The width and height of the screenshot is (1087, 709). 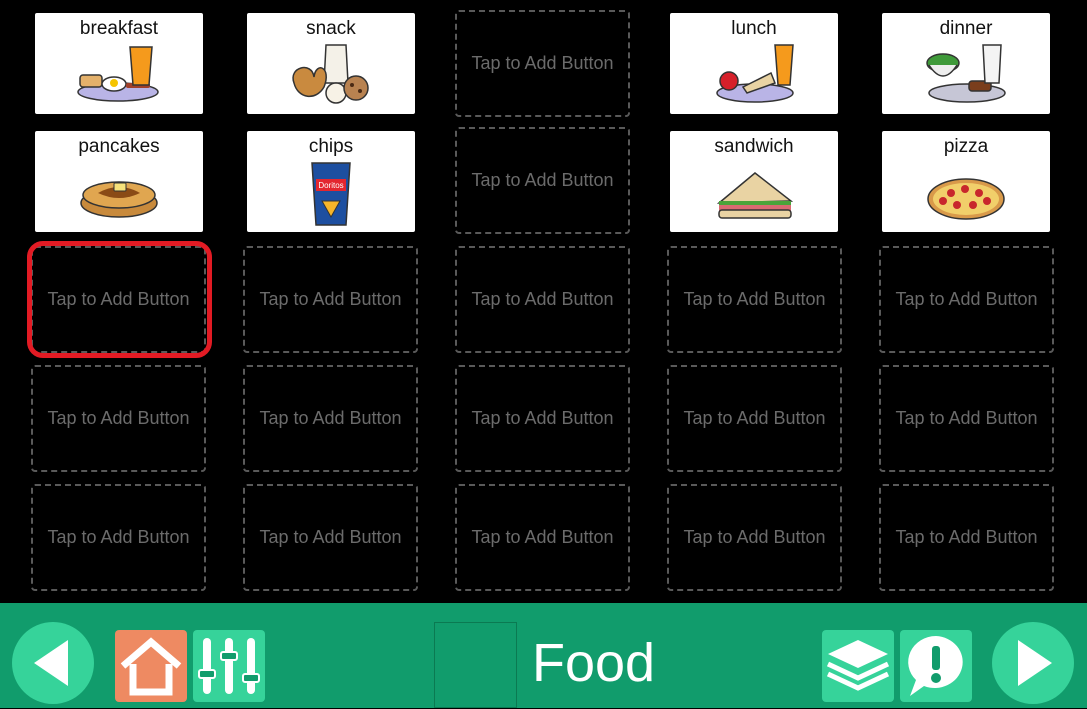 I want to click on button-lunch: lunch, so click(x=754, y=63).